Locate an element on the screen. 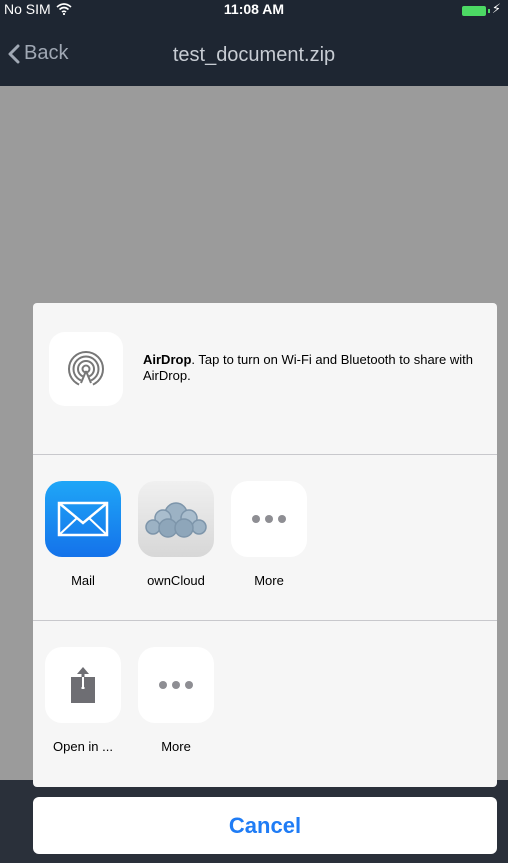  status-bar: No SIM 11:08 AM ⚡ is located at coordinates (254, 10).